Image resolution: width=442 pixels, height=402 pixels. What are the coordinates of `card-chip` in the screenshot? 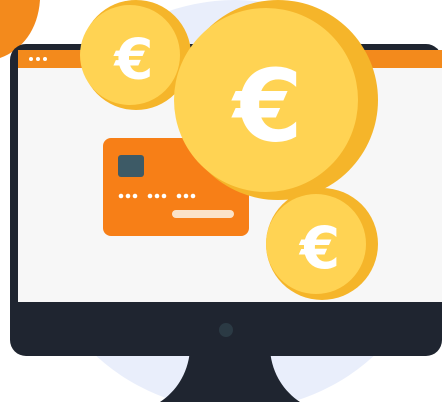 It's located at (131, 166).